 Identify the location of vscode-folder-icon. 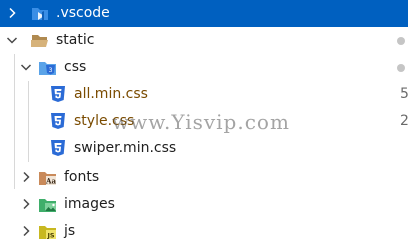
(40, 13).